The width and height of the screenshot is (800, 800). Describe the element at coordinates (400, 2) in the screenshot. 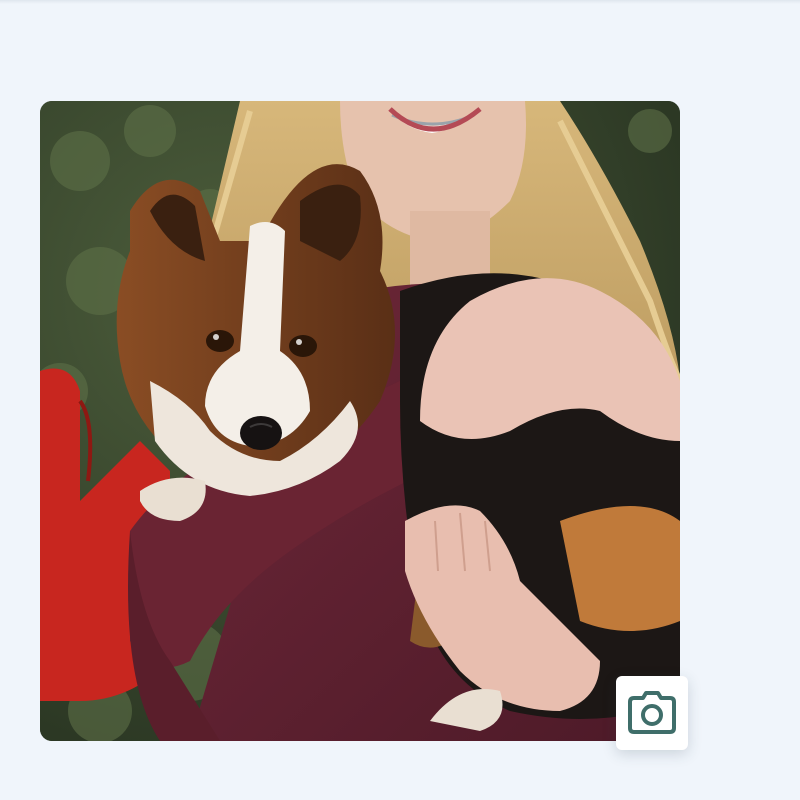

I see `top-divider` at that location.